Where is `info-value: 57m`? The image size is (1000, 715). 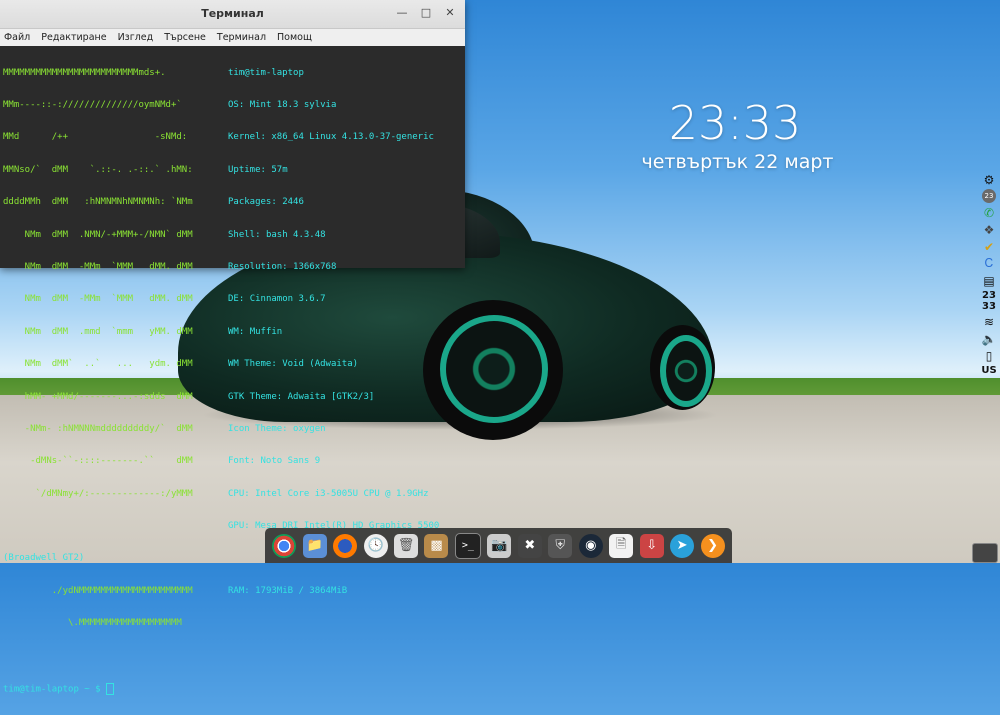 info-value: 57m is located at coordinates (279, 169).